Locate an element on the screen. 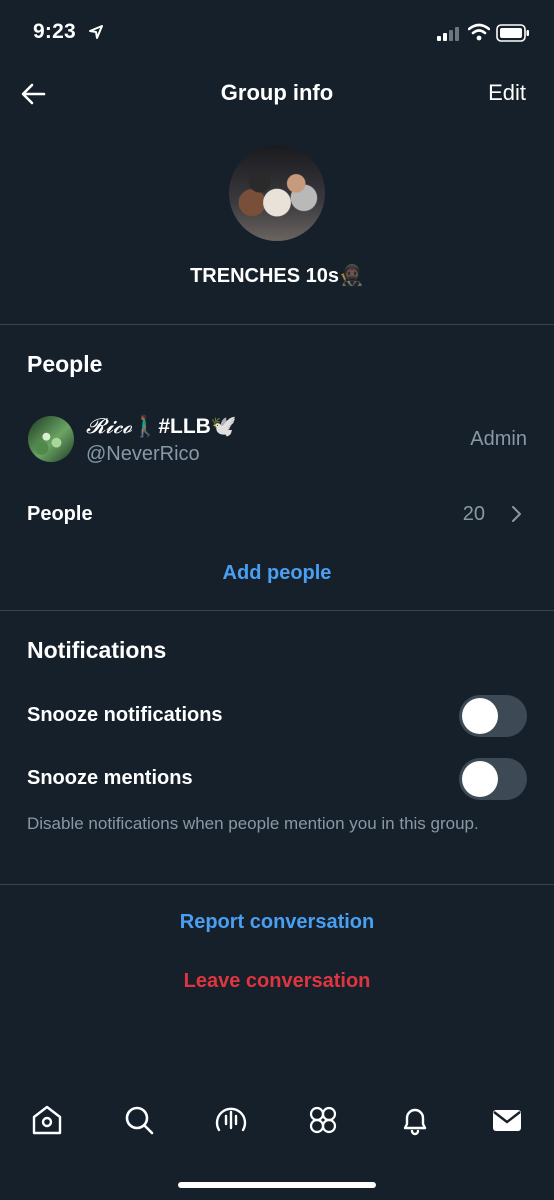 The height and width of the screenshot is (1200, 554). member-avatar is located at coordinates (51, 439).